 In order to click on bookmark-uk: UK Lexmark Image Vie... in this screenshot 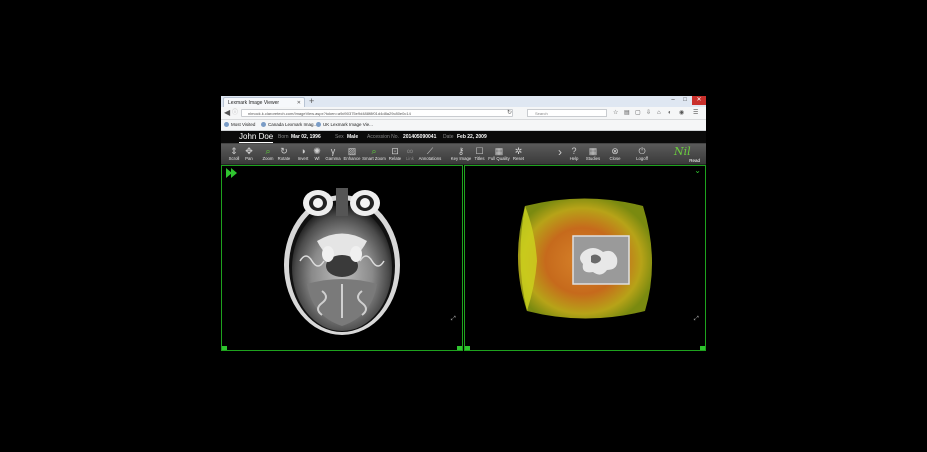, I will do `click(344, 125)`.